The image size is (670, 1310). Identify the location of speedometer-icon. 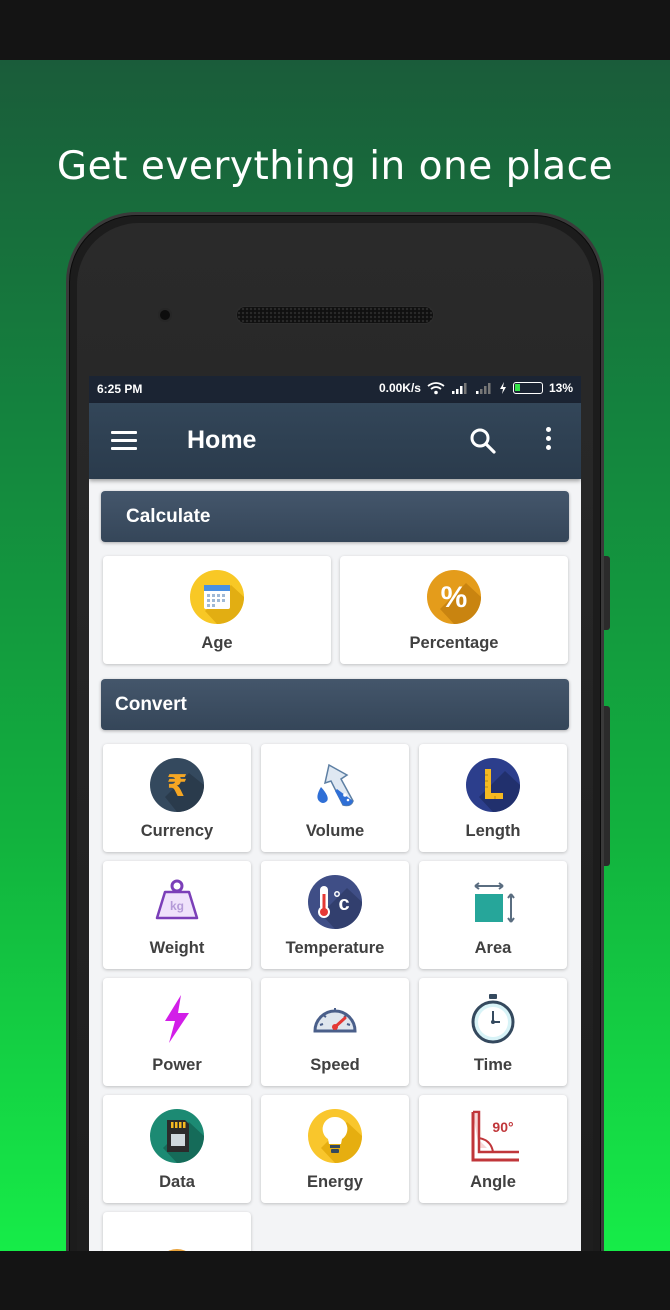
(335, 1020).